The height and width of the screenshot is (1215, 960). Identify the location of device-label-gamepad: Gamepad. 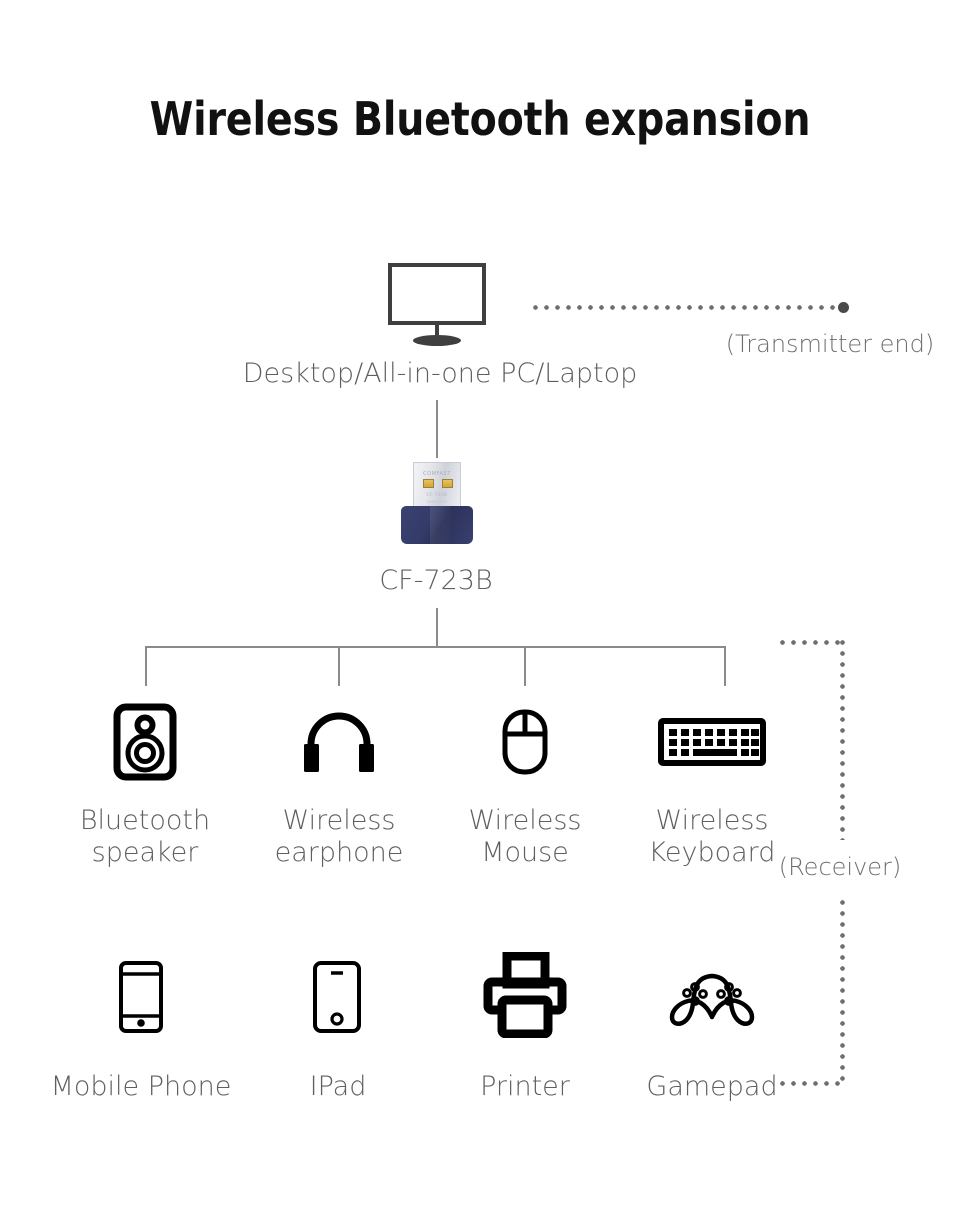
(712, 1086).